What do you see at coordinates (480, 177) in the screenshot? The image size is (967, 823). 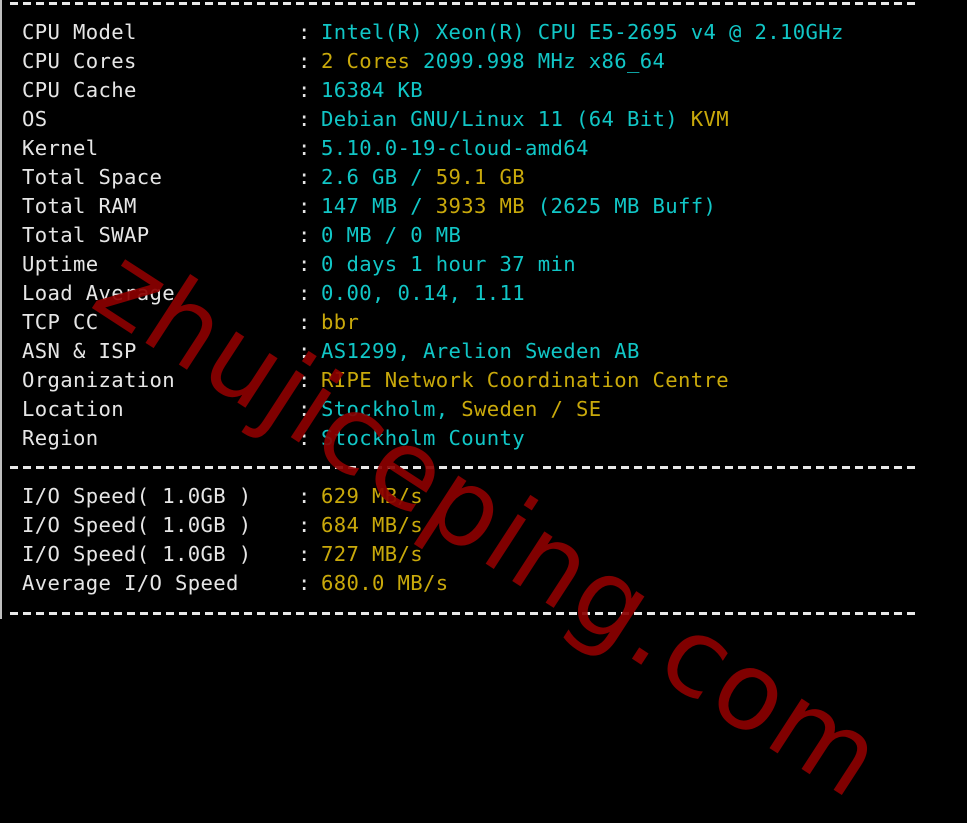 I see `value-segment: 59.1 GB` at bounding box center [480, 177].